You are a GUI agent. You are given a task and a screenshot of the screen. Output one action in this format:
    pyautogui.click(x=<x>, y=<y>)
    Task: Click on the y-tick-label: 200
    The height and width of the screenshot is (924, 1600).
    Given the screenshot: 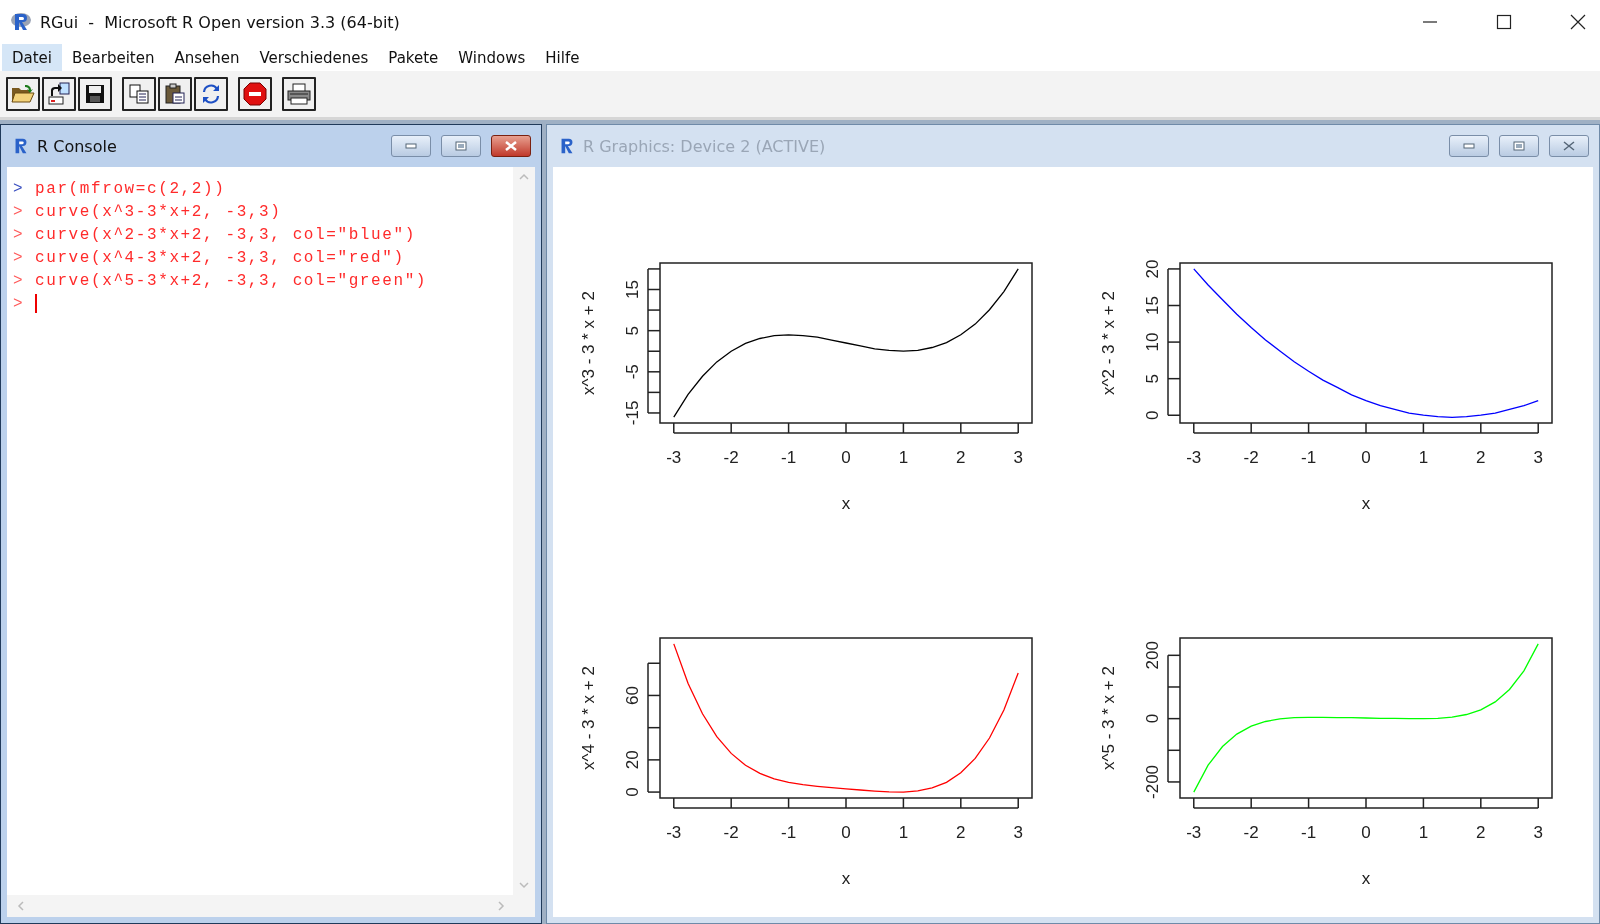 What is the action you would take?
    pyautogui.click(x=1152, y=655)
    